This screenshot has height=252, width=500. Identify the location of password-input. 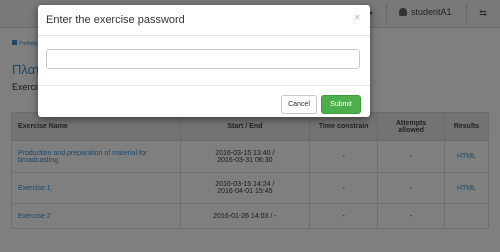
(203, 59).